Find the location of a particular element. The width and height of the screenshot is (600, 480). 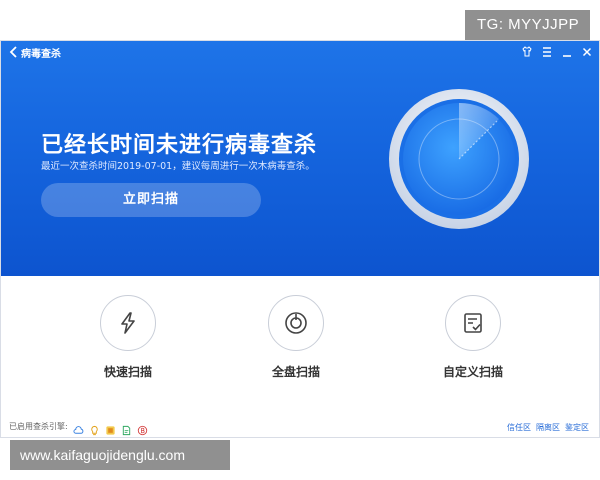

custom-scan-circle is located at coordinates (473, 323).